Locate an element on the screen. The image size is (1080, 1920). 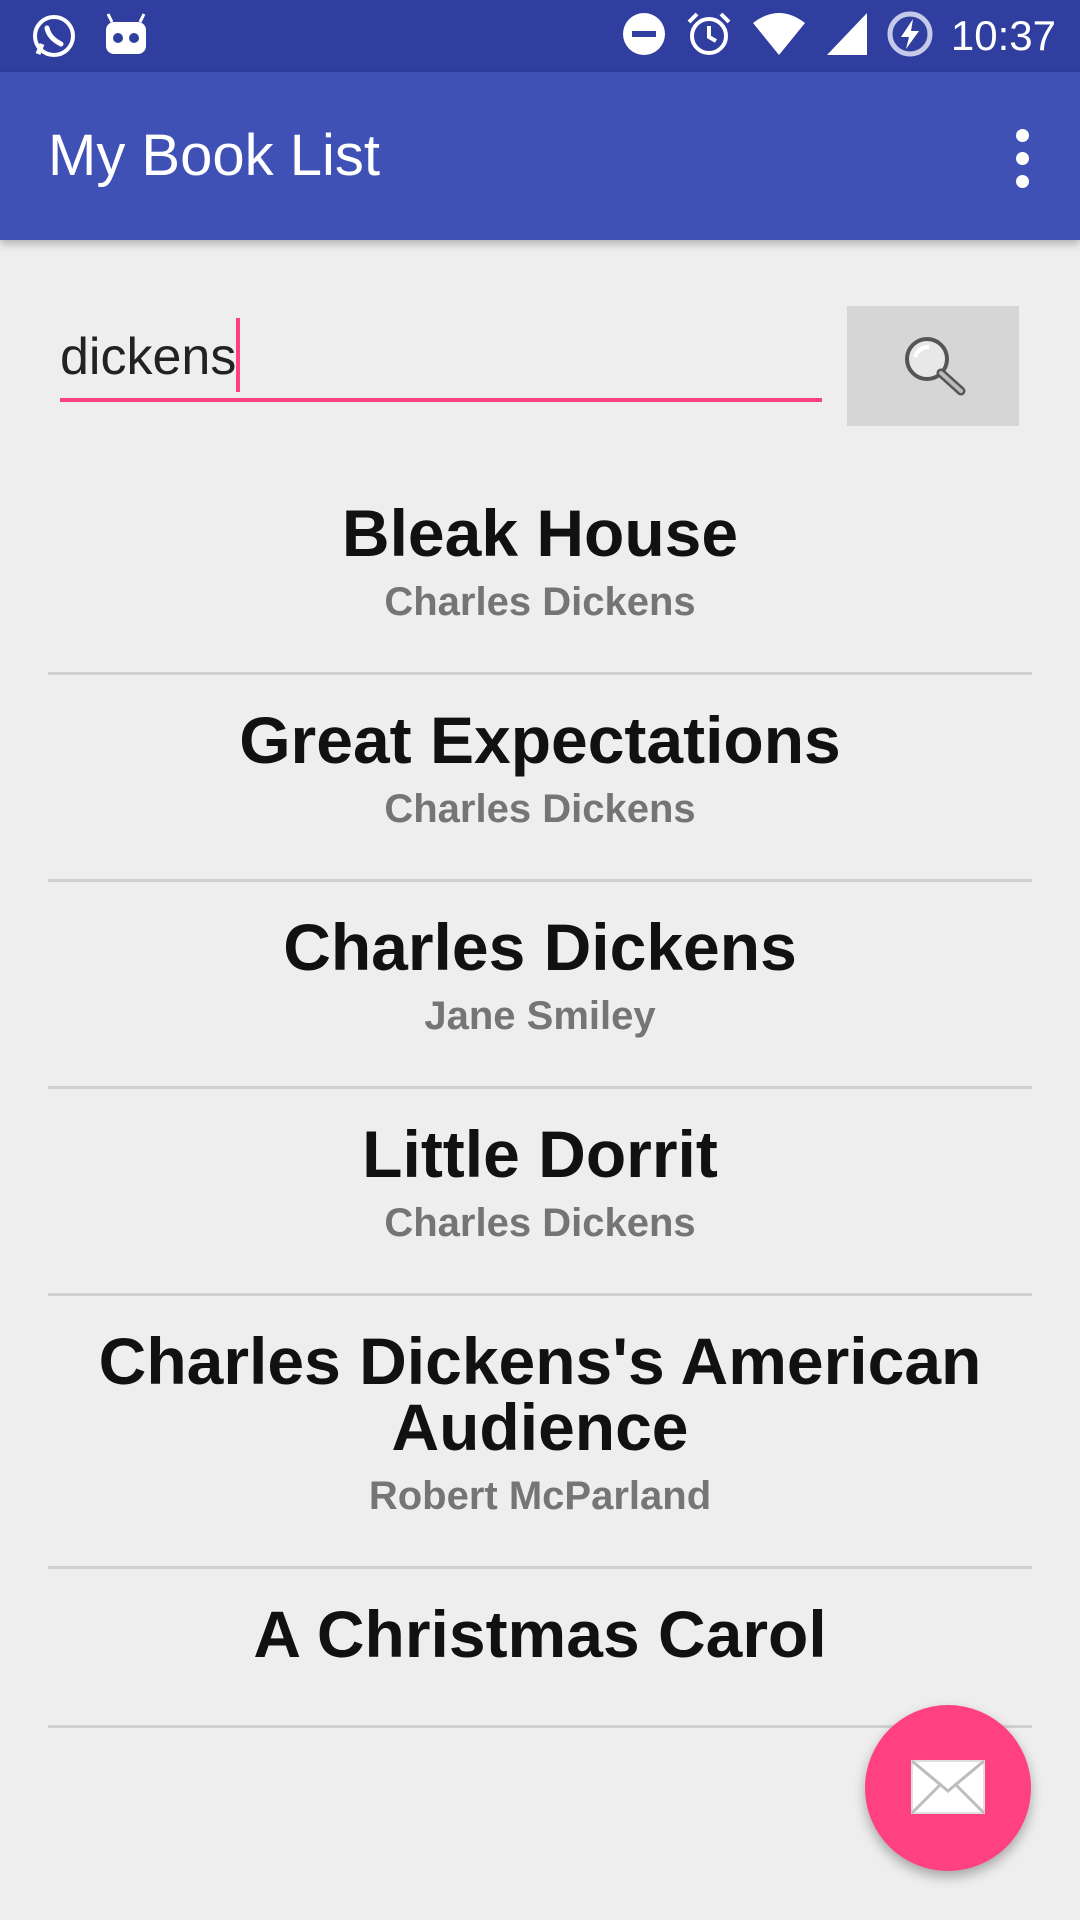
app-title: My Book List is located at coordinates (214, 155).